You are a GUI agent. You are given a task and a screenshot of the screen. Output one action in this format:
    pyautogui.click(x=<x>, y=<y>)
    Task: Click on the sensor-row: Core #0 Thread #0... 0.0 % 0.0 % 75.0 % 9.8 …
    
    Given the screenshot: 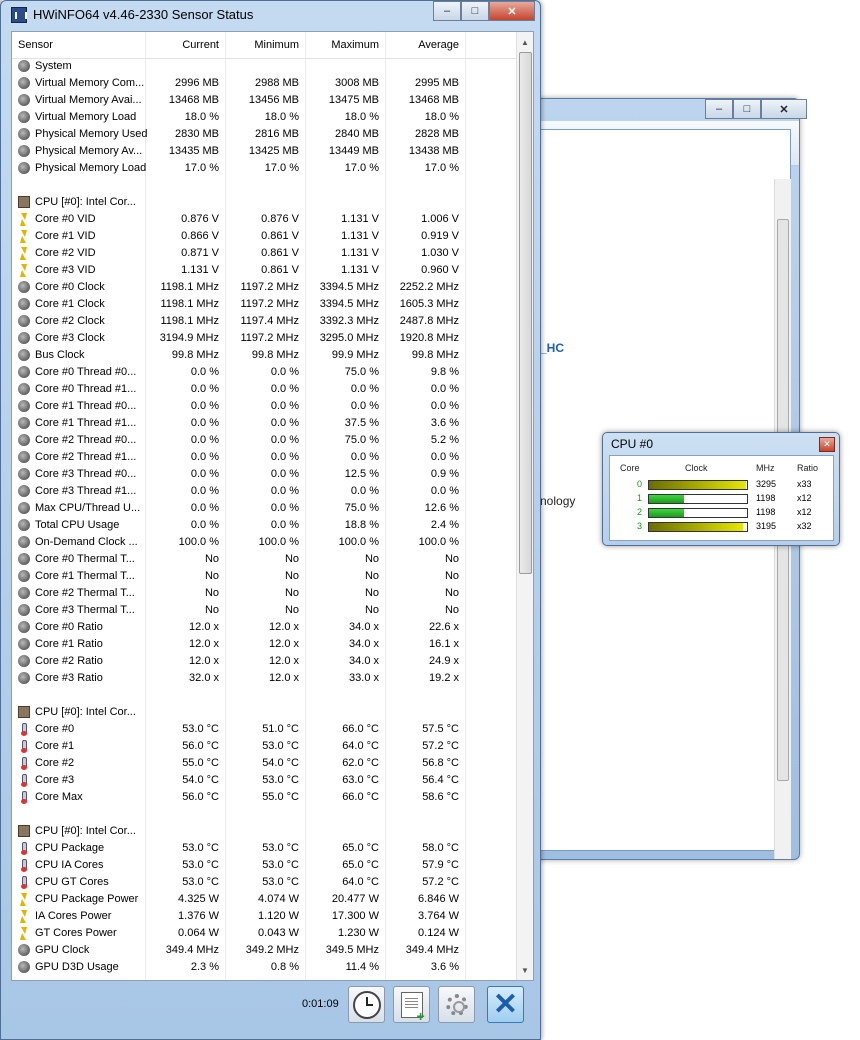 What is the action you would take?
    pyautogui.click(x=264, y=372)
    